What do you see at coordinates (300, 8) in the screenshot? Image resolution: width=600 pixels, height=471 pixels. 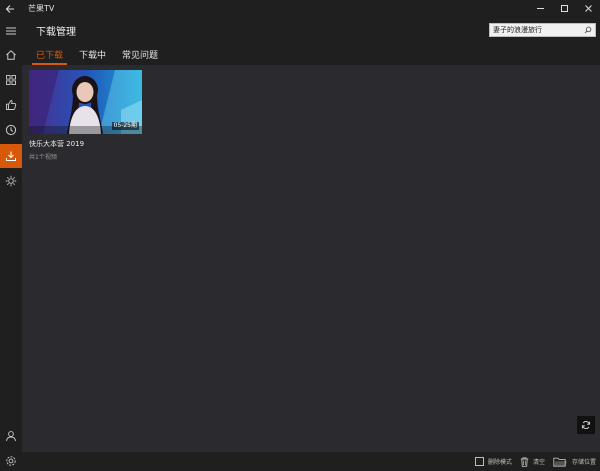 I see `title-bar: 芒果TV` at bounding box center [300, 8].